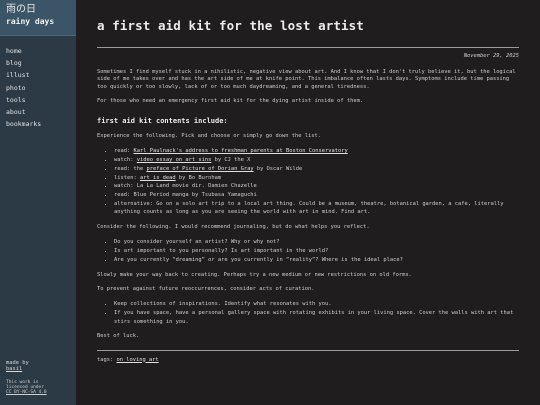 This screenshot has width=540, height=405. What do you see at coordinates (278, 168) in the screenshot?
I see `item-text: by Oscar Wilde` at bounding box center [278, 168].